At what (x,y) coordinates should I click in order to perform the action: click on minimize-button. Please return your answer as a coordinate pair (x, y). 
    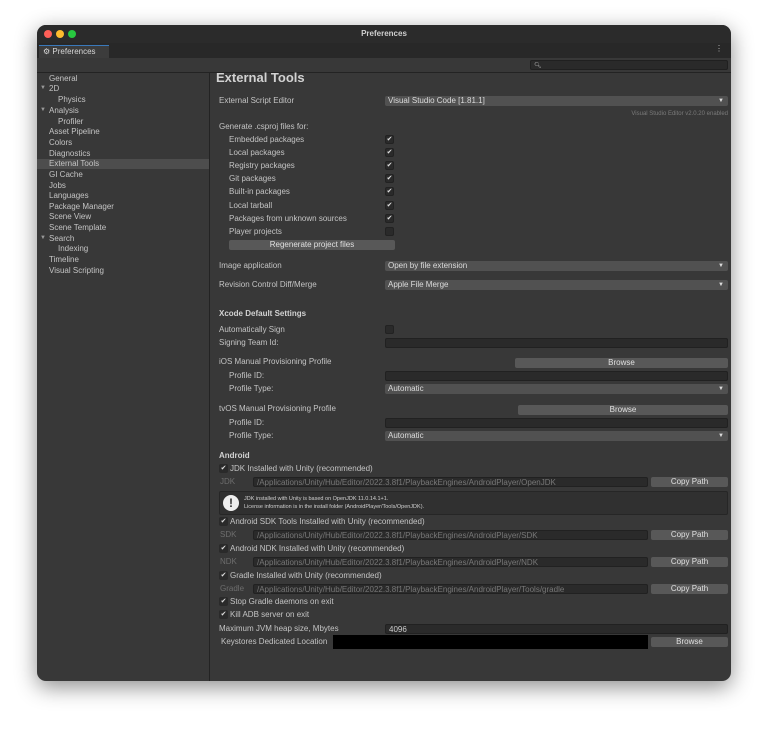
    Looking at the image, I should click on (60, 34).